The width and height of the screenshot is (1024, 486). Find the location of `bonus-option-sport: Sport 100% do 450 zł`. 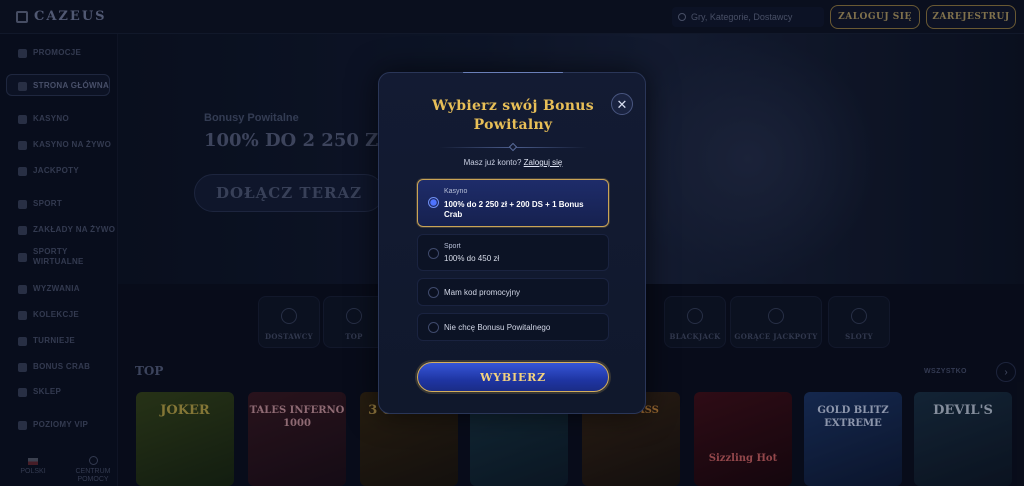

bonus-option-sport: Sport 100% do 450 zł is located at coordinates (513, 252).